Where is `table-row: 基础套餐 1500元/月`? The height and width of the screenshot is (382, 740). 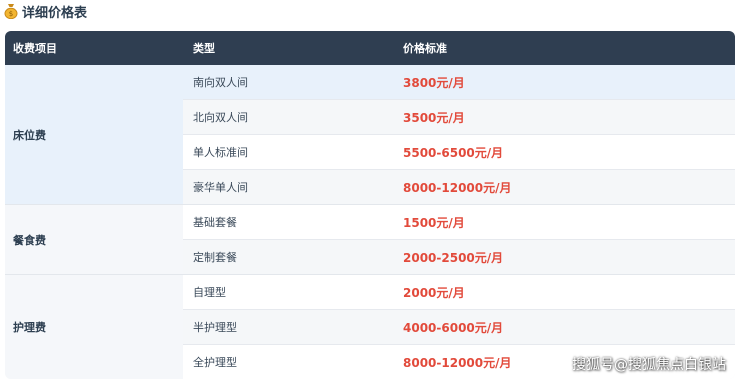
table-row: 基础套餐 1500元/月 is located at coordinates (459, 222).